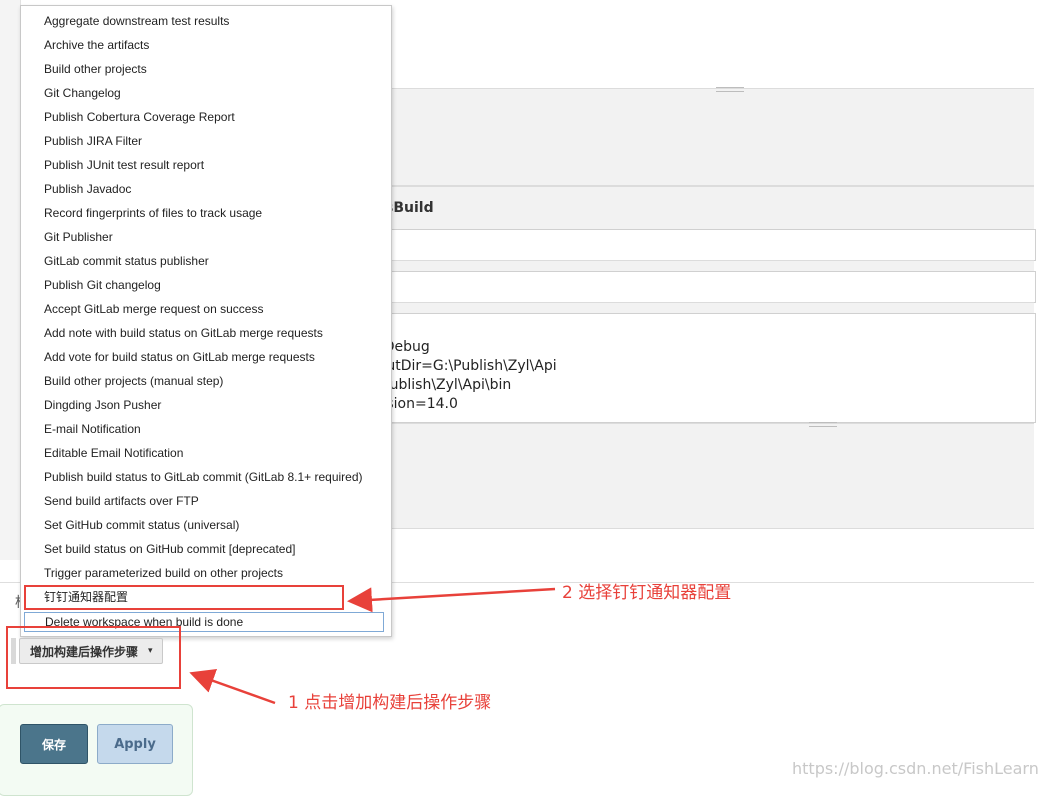  What do you see at coordinates (708, 287) in the screenshot?
I see `project-file-field` at bounding box center [708, 287].